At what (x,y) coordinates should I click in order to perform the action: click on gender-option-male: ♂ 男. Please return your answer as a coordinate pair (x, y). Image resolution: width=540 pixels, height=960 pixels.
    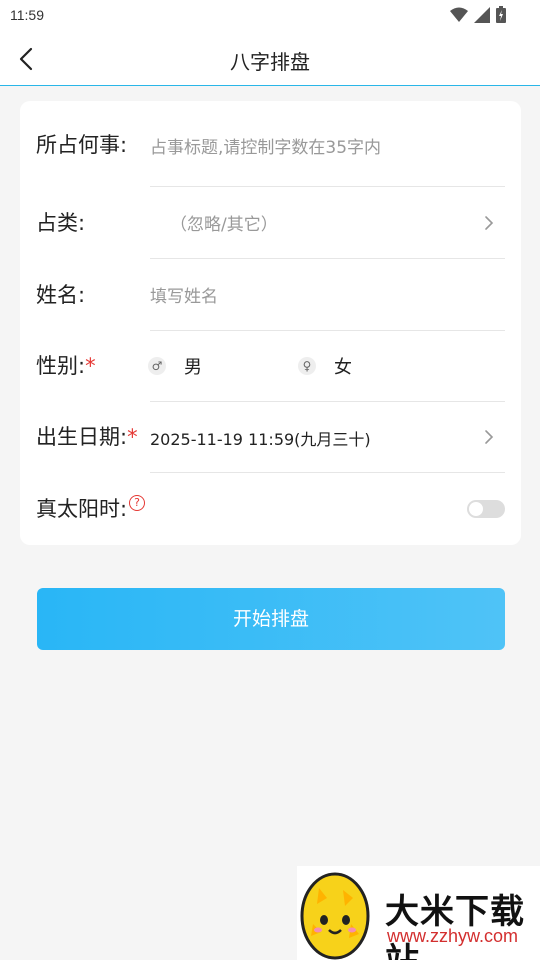
    Looking at the image, I should click on (175, 366).